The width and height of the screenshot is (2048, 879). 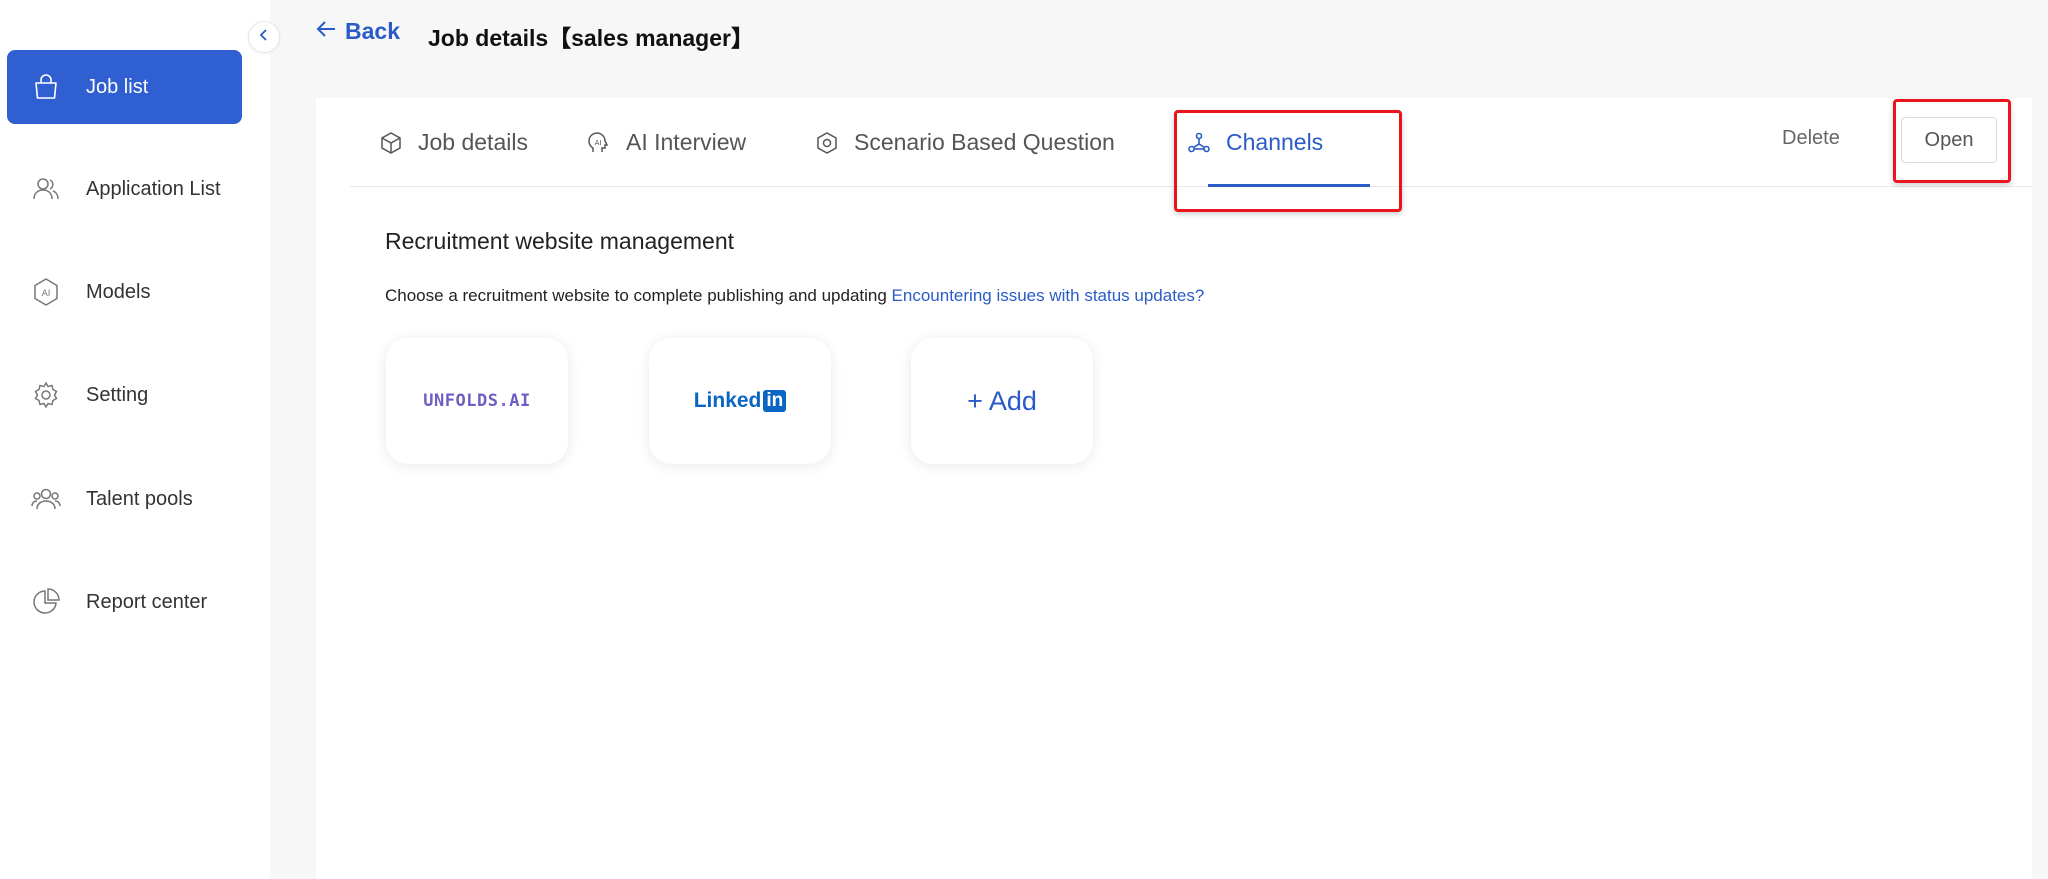 I want to click on sidebar-item-talent-pools: Talent pools, so click(x=124, y=499).